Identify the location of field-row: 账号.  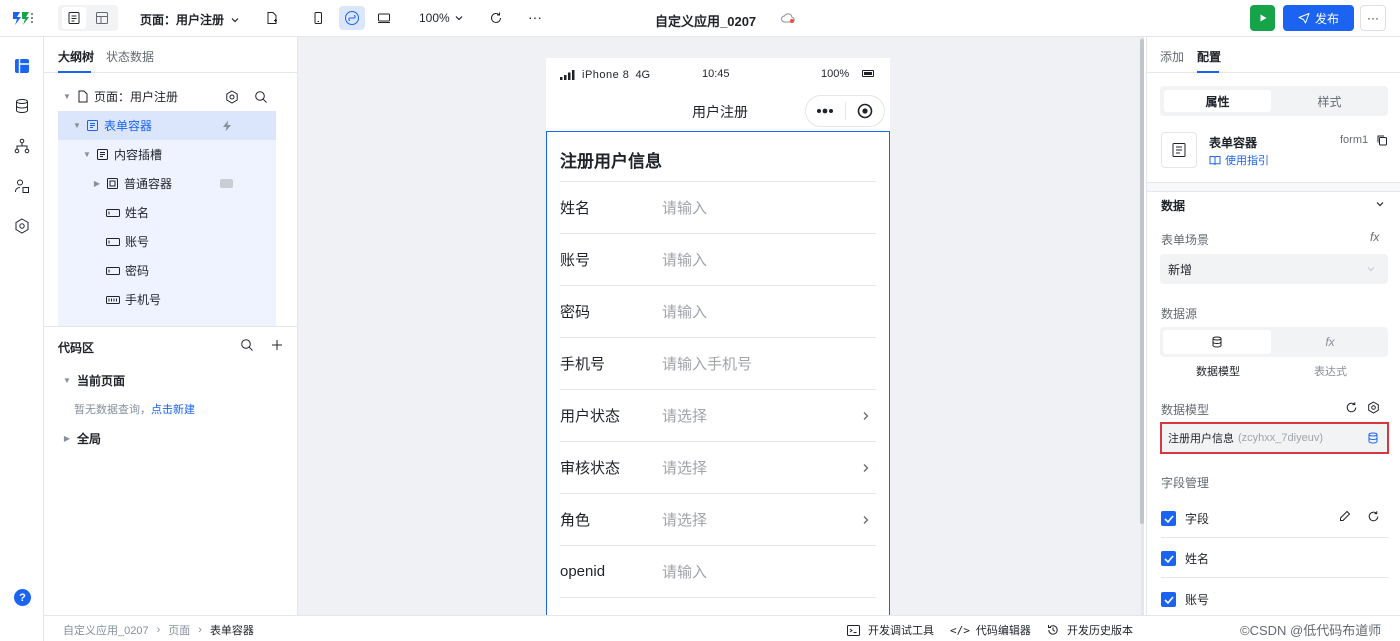
(1185, 599).